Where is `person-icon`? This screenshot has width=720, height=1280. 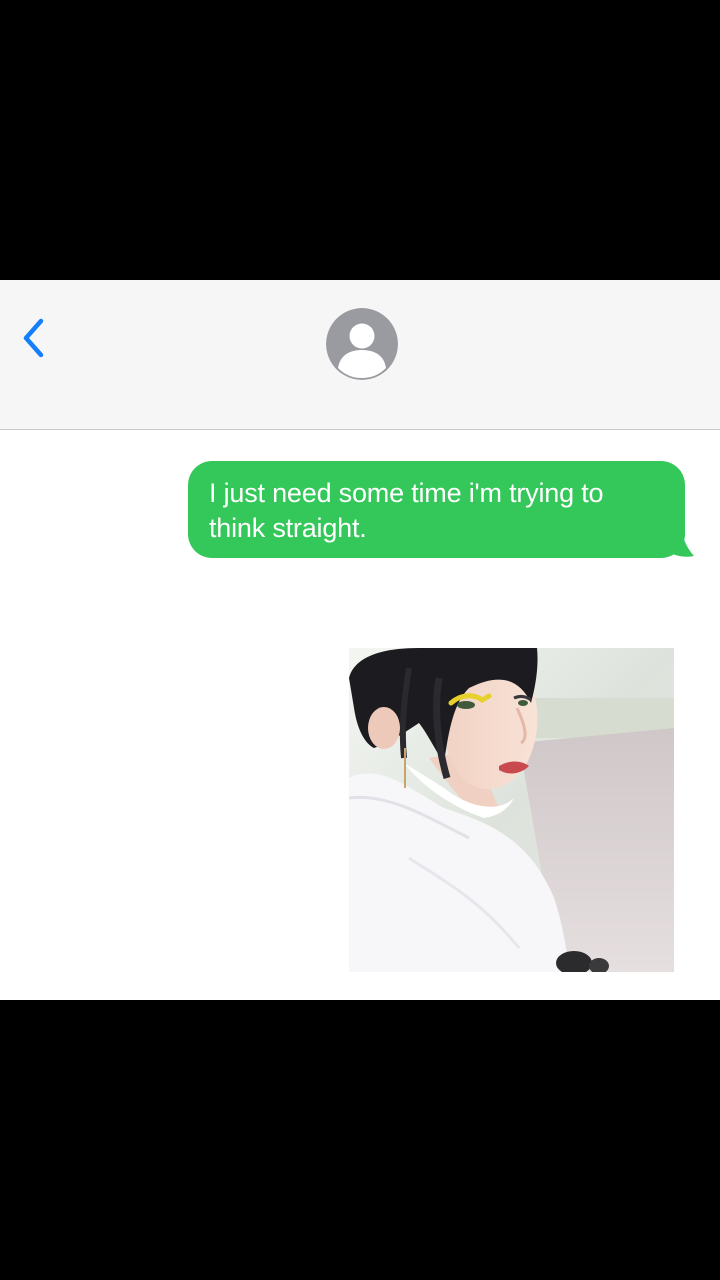 person-icon is located at coordinates (362, 344).